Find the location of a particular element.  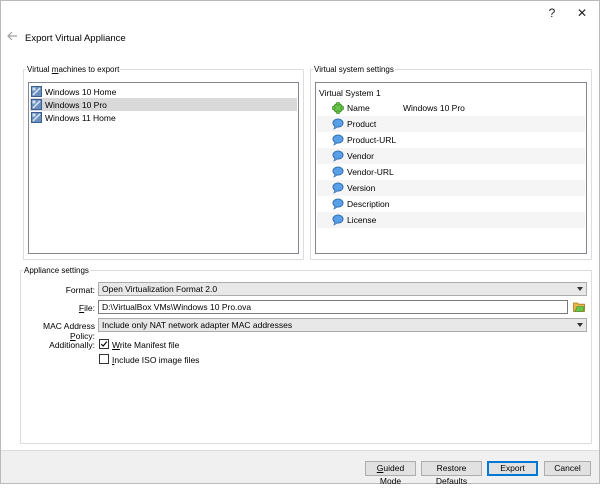

virtual-system-node: Virtual System 1 is located at coordinates (350, 93).